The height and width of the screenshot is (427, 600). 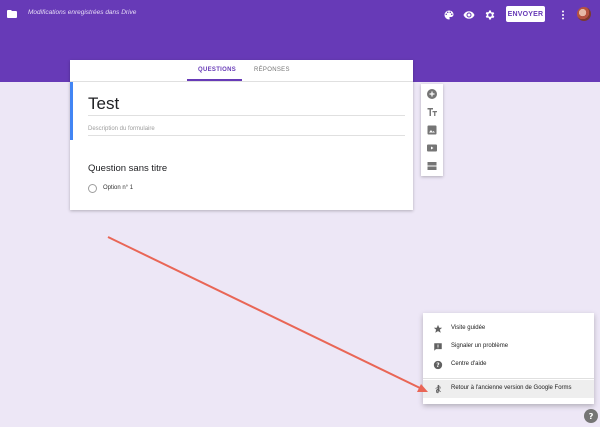 I want to click on eye-icon, so click(x=469, y=15).